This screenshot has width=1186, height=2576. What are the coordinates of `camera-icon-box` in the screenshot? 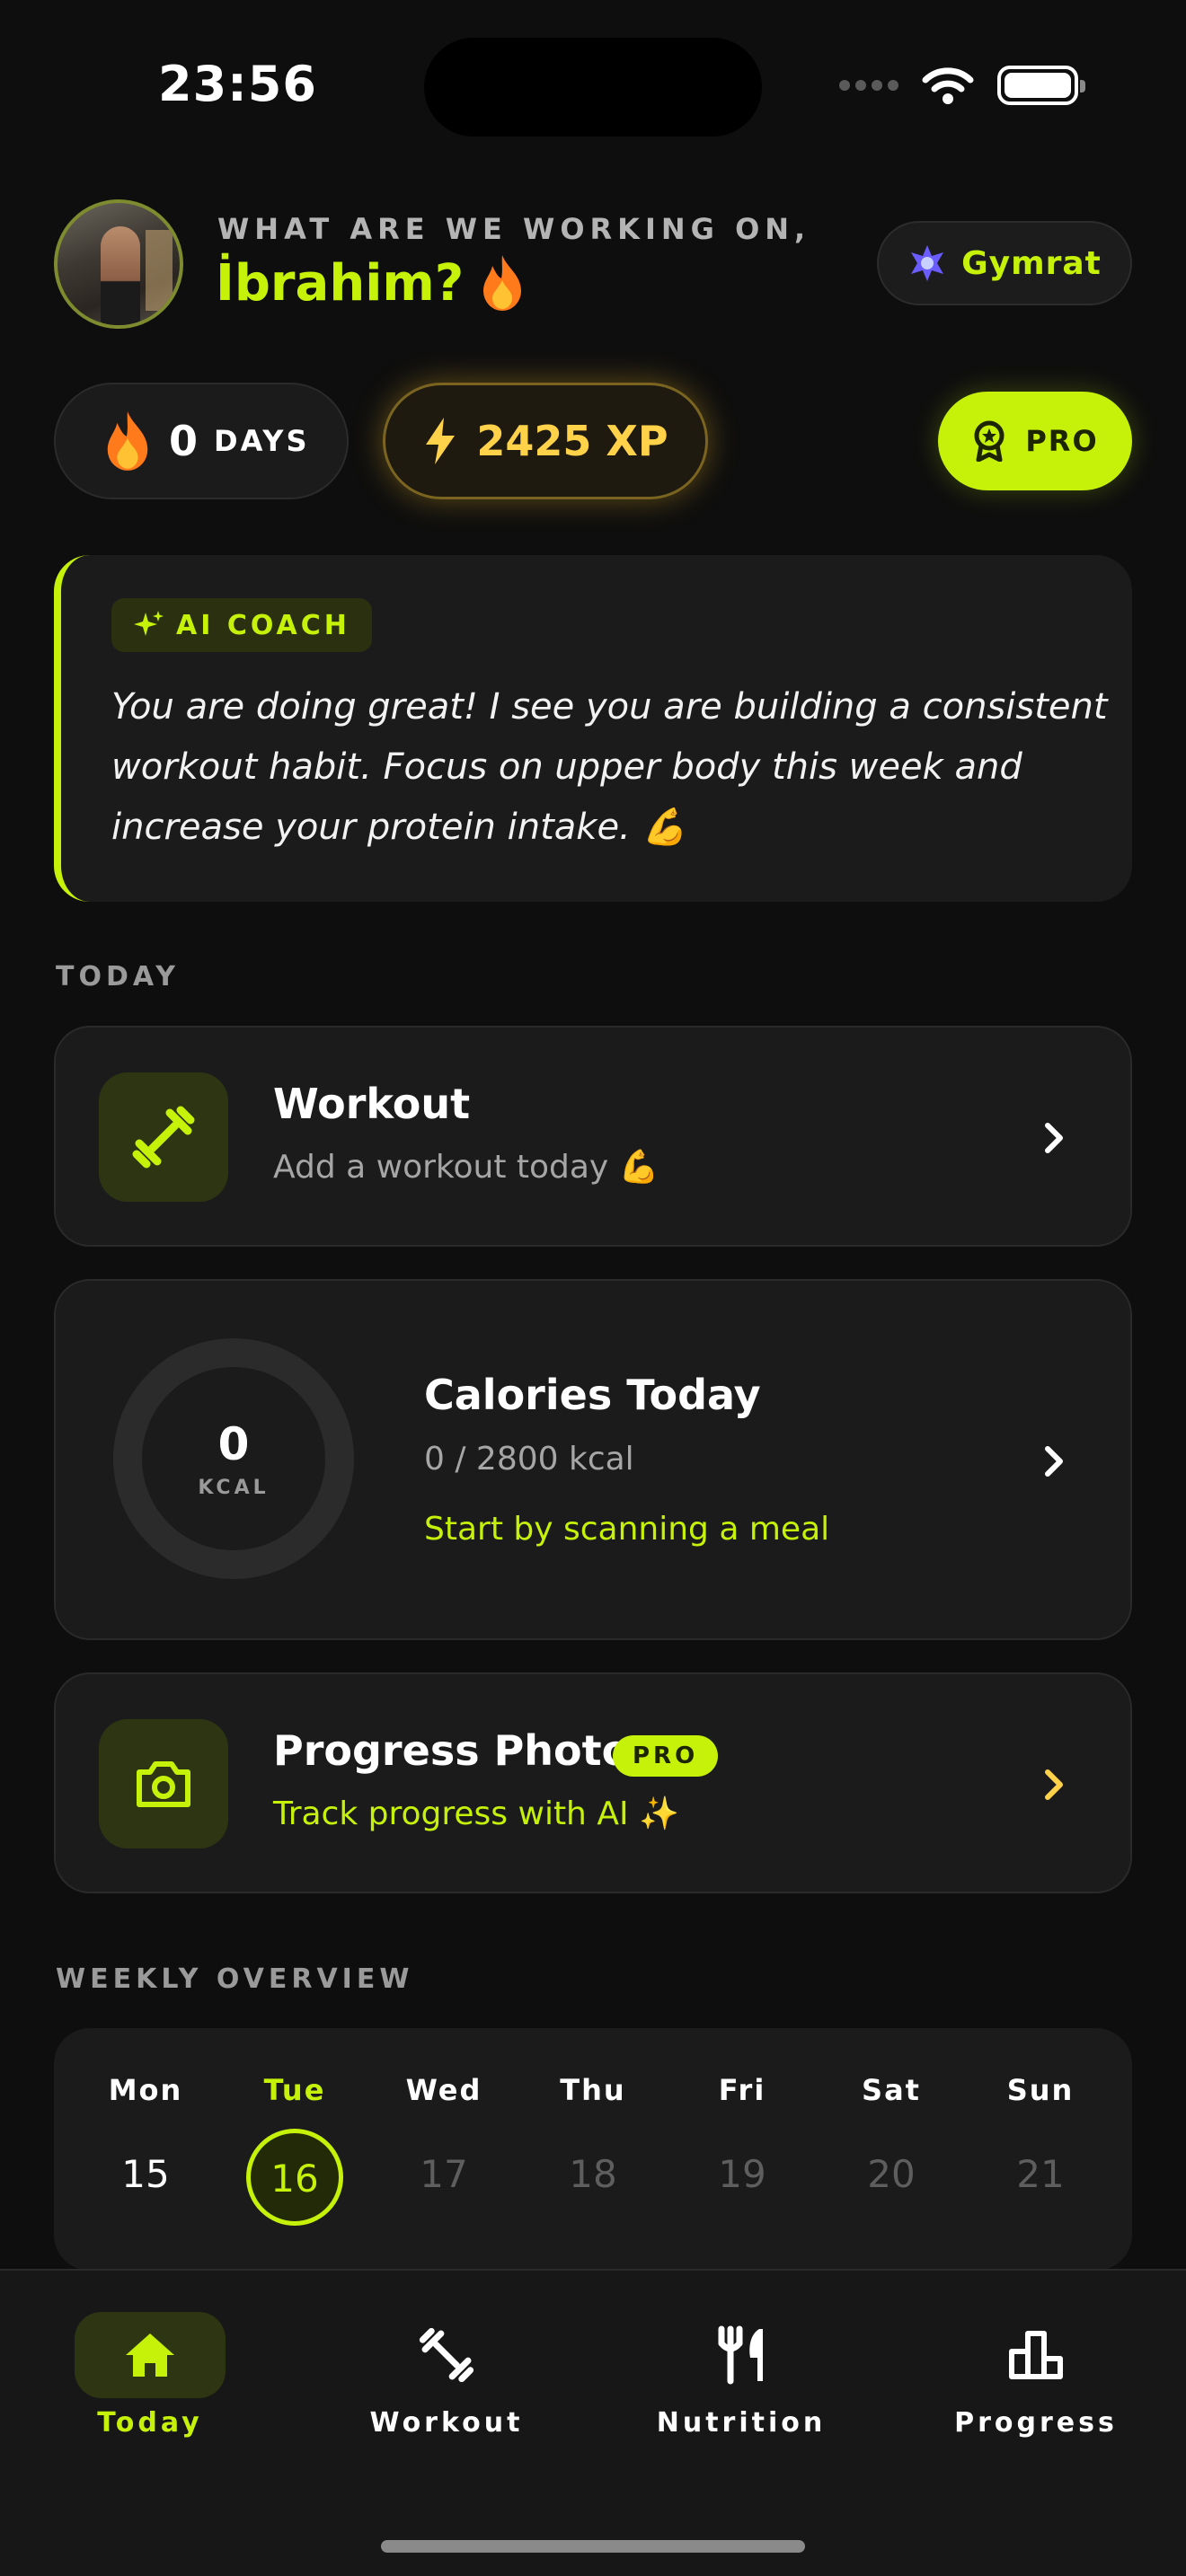 It's located at (163, 1783).